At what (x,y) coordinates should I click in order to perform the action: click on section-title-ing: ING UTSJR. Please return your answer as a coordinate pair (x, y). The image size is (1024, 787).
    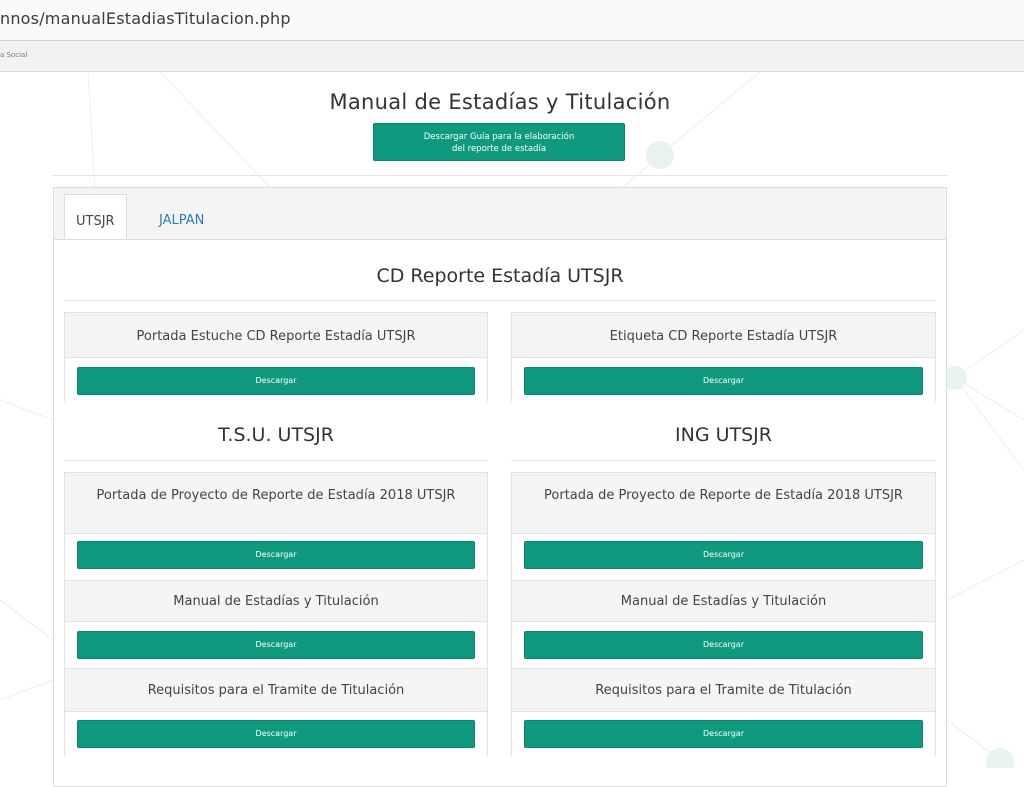
    Looking at the image, I should click on (723, 435).